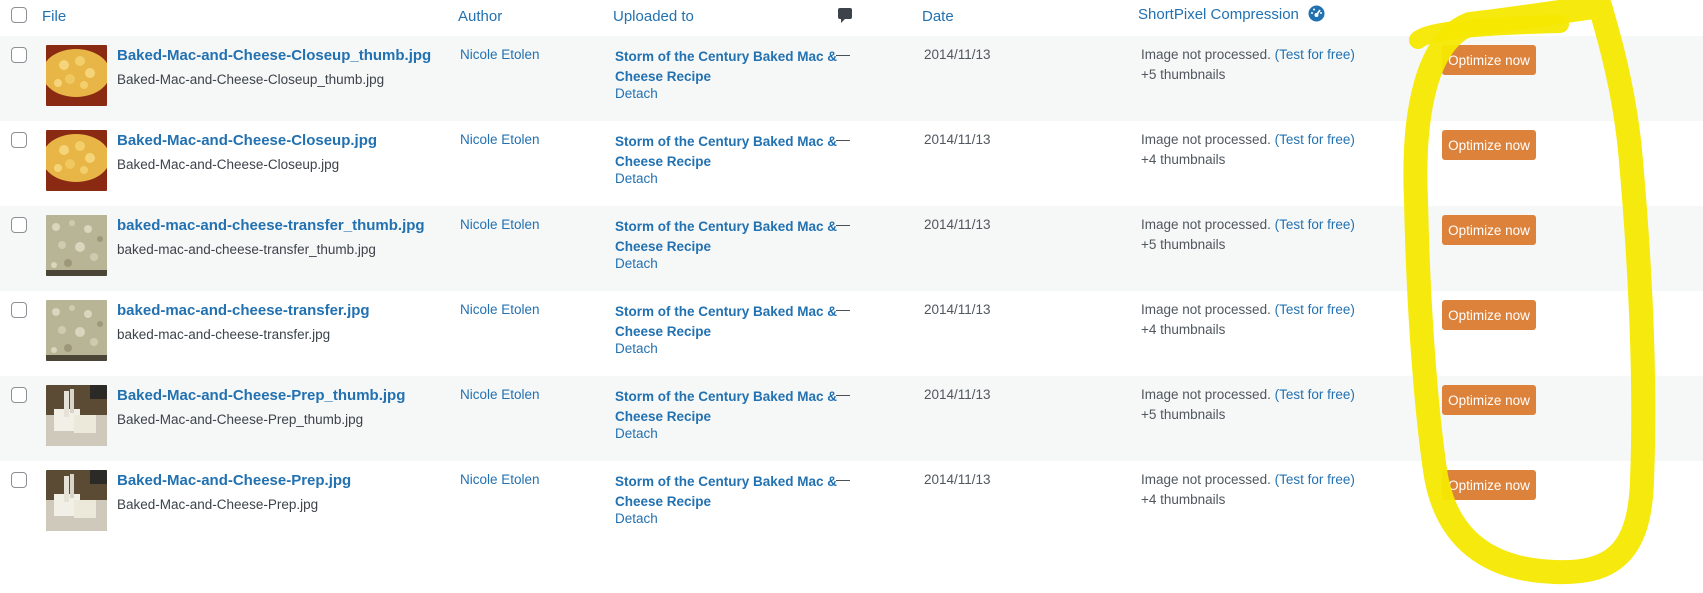 The height and width of the screenshot is (593, 1703). Describe the element at coordinates (228, 164) in the screenshot. I see `file-name: Baked-Mac-and-Cheese-Closeup.jpg` at that location.